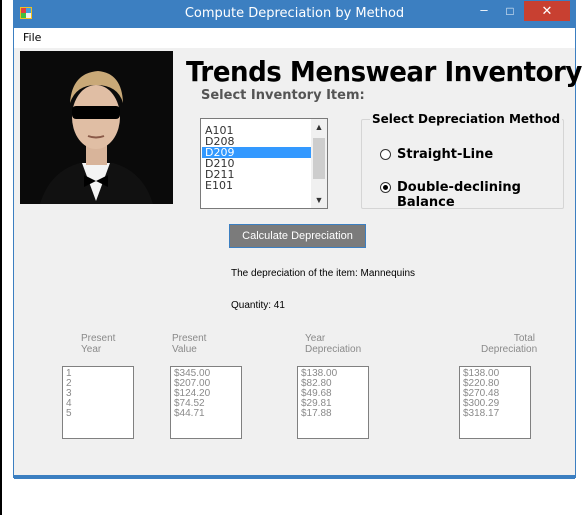  What do you see at coordinates (466, 119) in the screenshot?
I see `method-group-title: Select Depreciation Method` at bounding box center [466, 119].